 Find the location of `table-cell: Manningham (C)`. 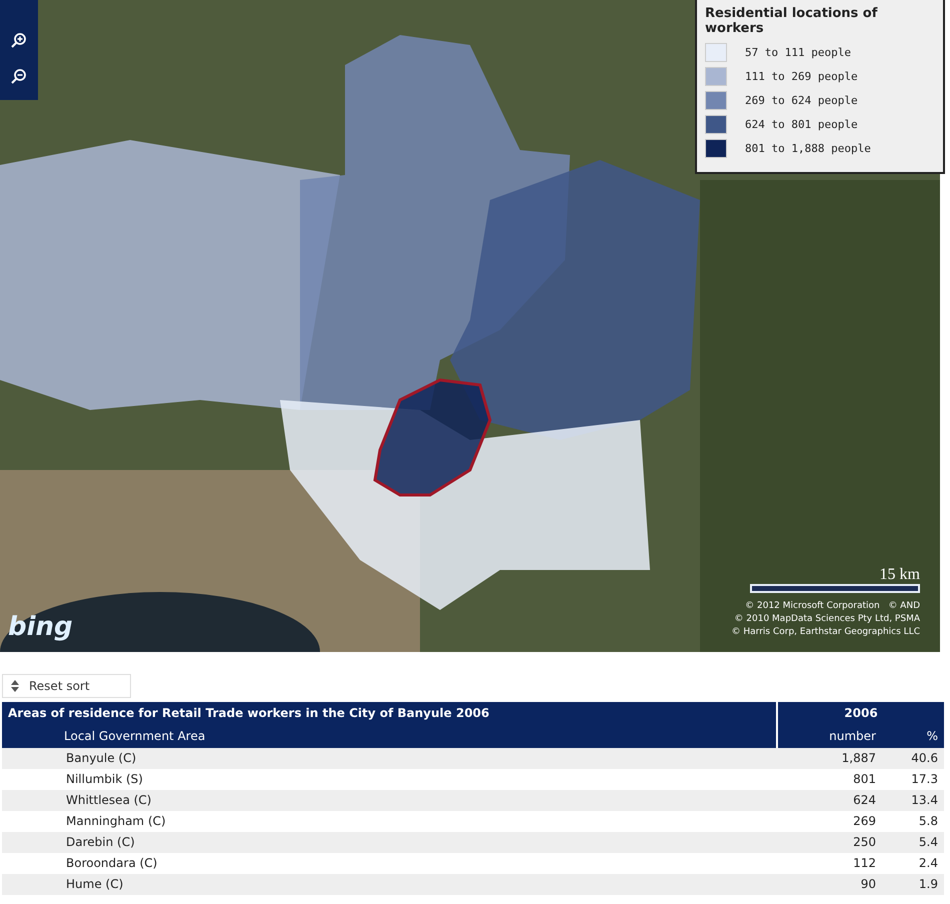

table-cell: Manningham (C) is located at coordinates (389, 821).